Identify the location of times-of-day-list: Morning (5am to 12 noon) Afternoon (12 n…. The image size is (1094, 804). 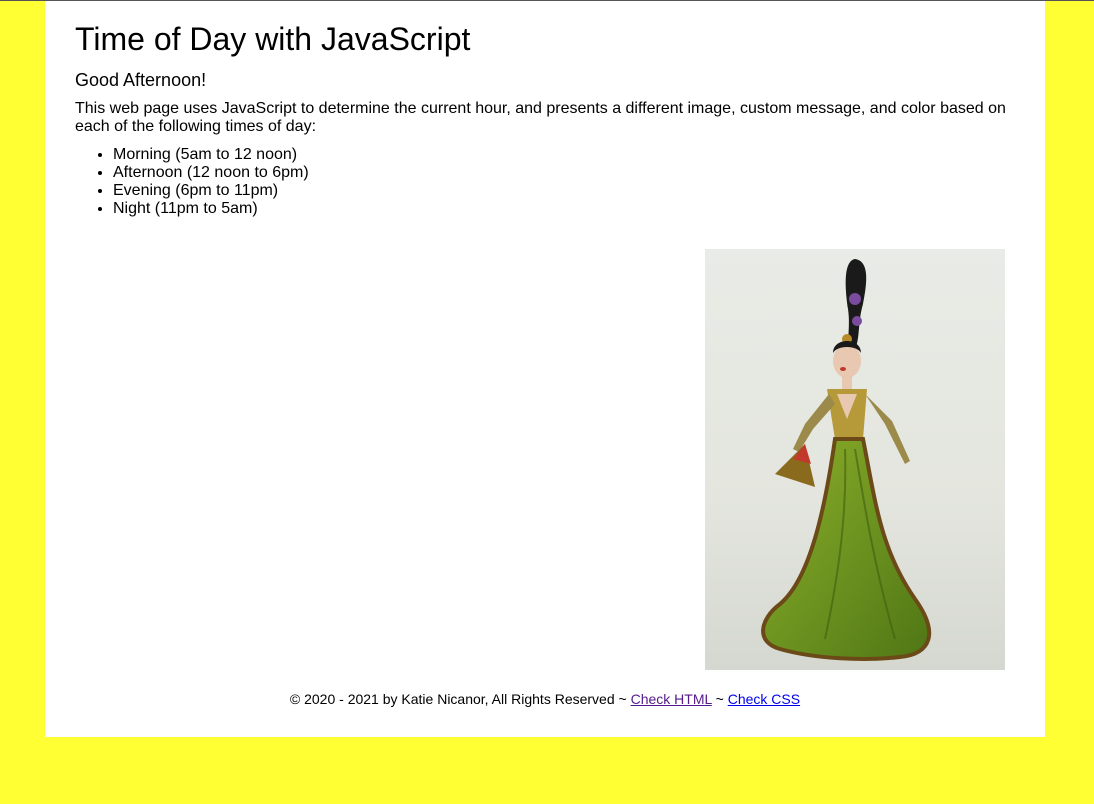
(192, 182).